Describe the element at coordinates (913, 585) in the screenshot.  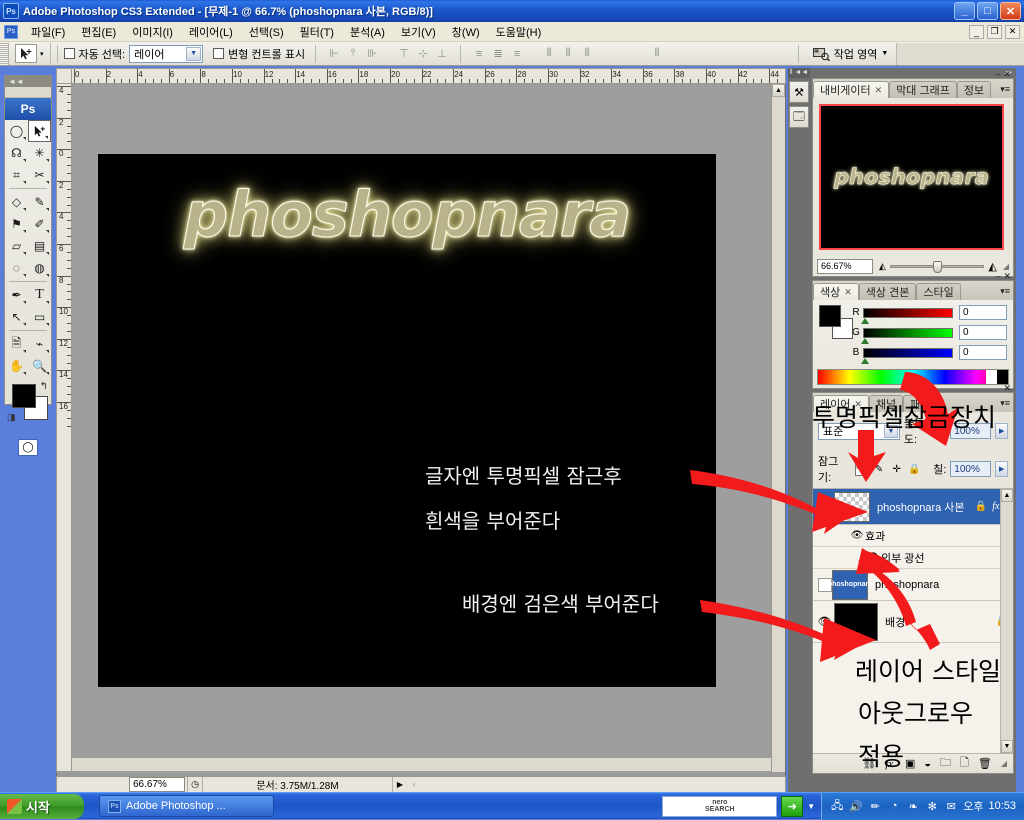
I see `table-row: phoshopnara phoshopnara` at that location.